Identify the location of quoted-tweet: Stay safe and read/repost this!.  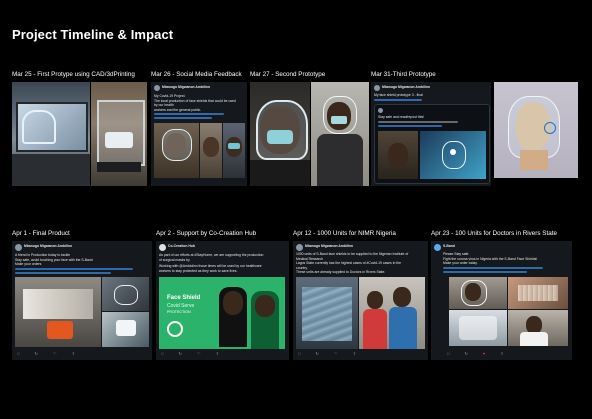
(432, 144).